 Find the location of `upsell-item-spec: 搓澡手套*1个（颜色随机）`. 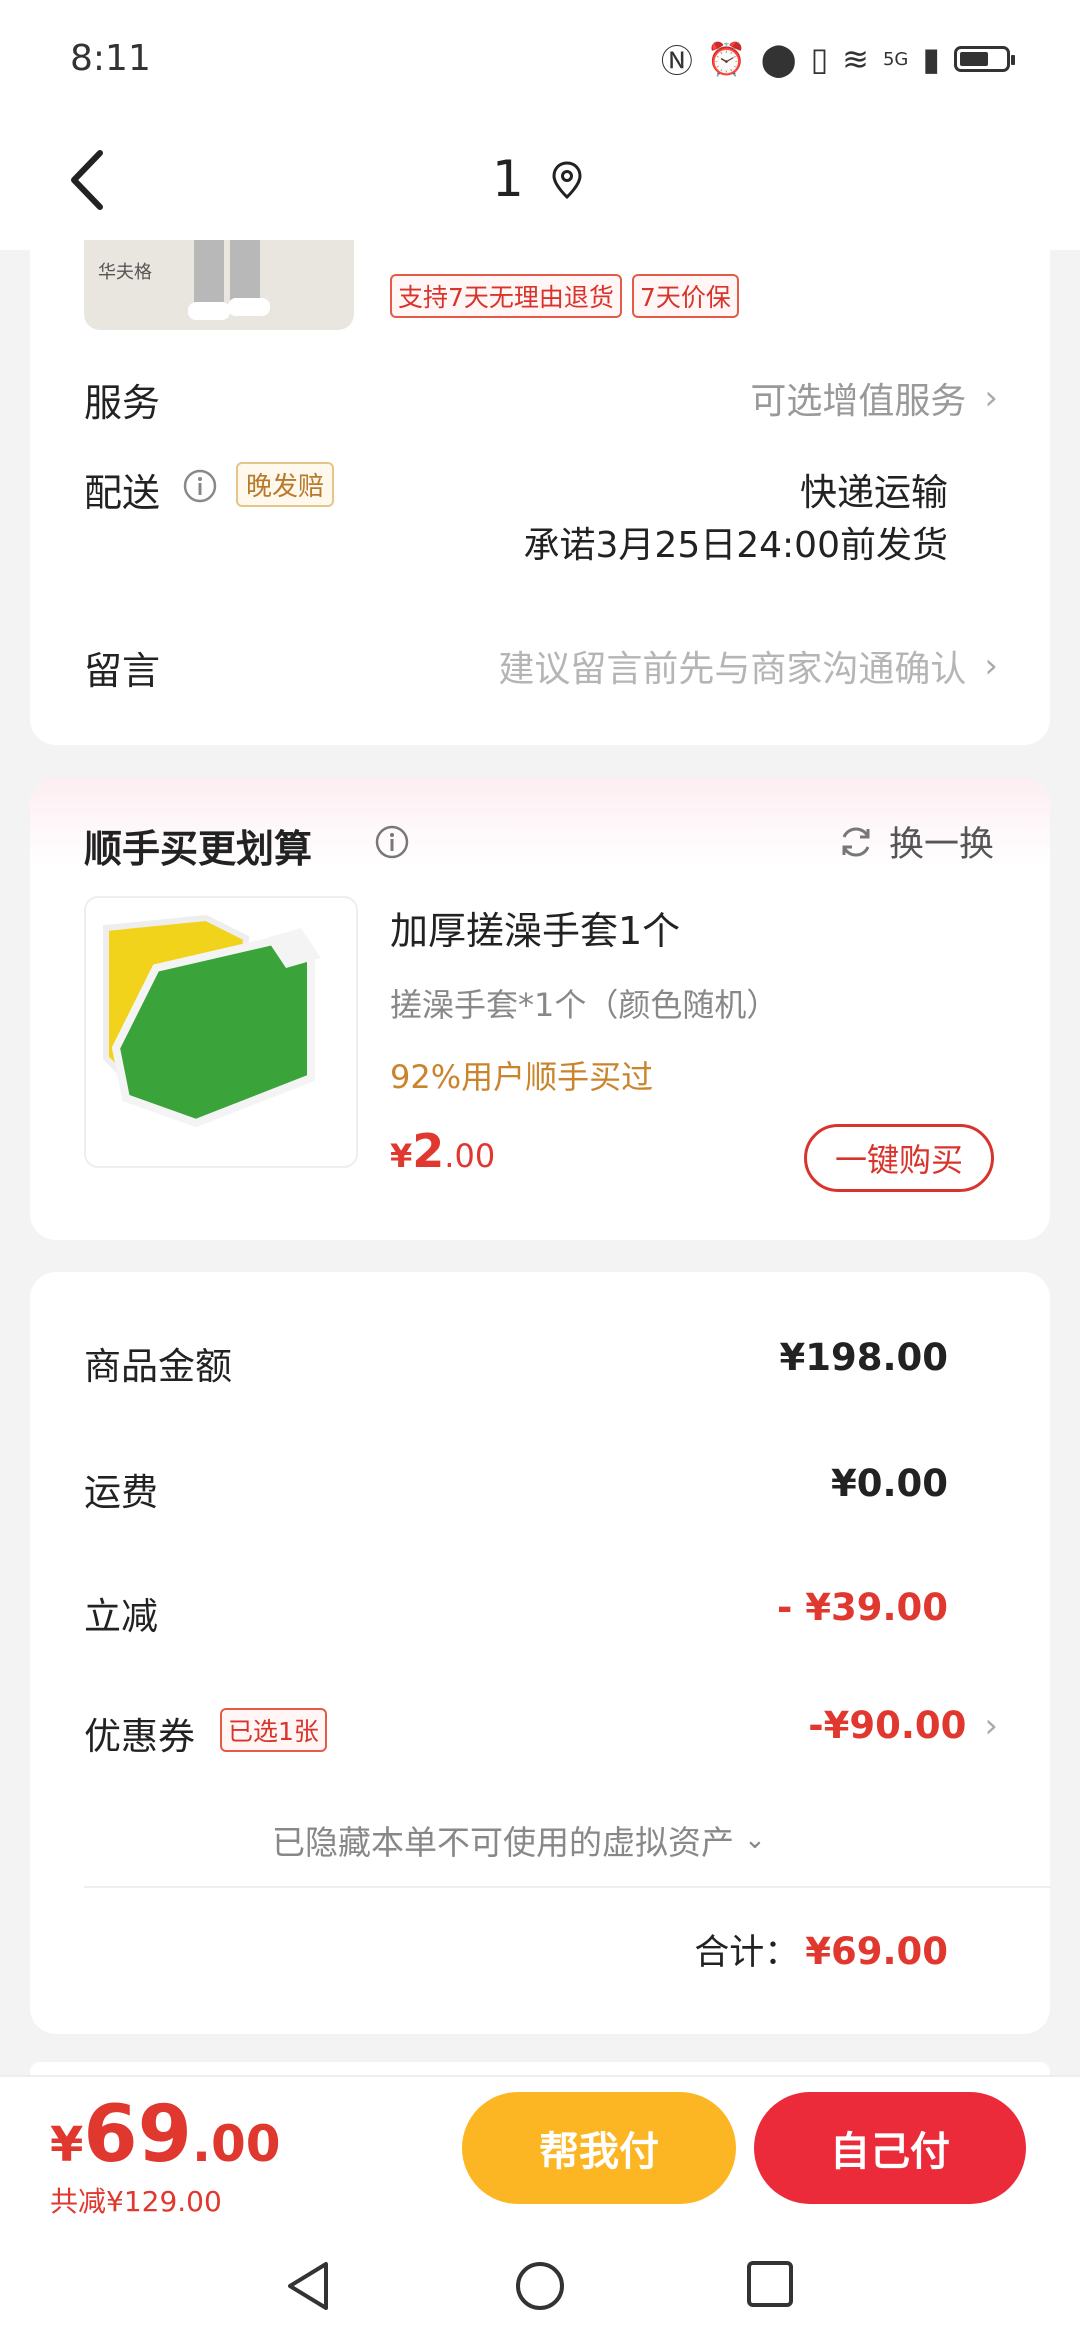

upsell-item-spec: 搓澡手套*1个（颜色随机） is located at coordinates (584, 1005).